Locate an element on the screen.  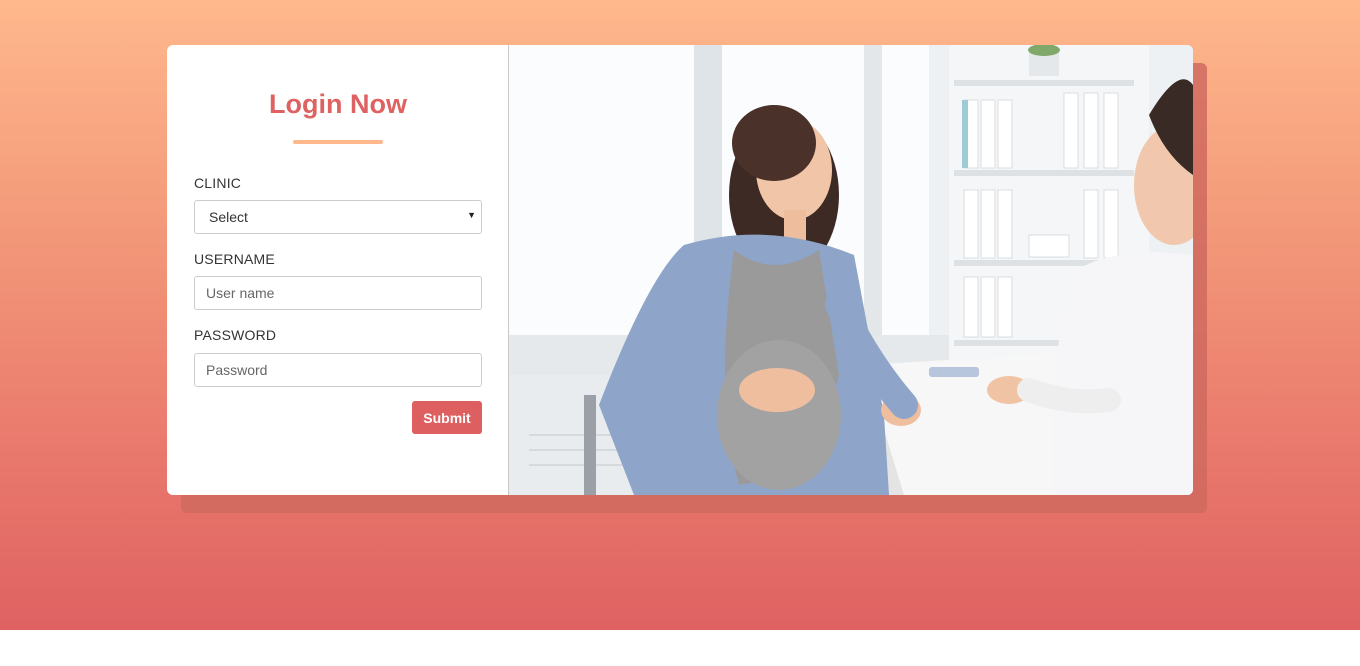
password-label: PASSWORD is located at coordinates (235, 335).